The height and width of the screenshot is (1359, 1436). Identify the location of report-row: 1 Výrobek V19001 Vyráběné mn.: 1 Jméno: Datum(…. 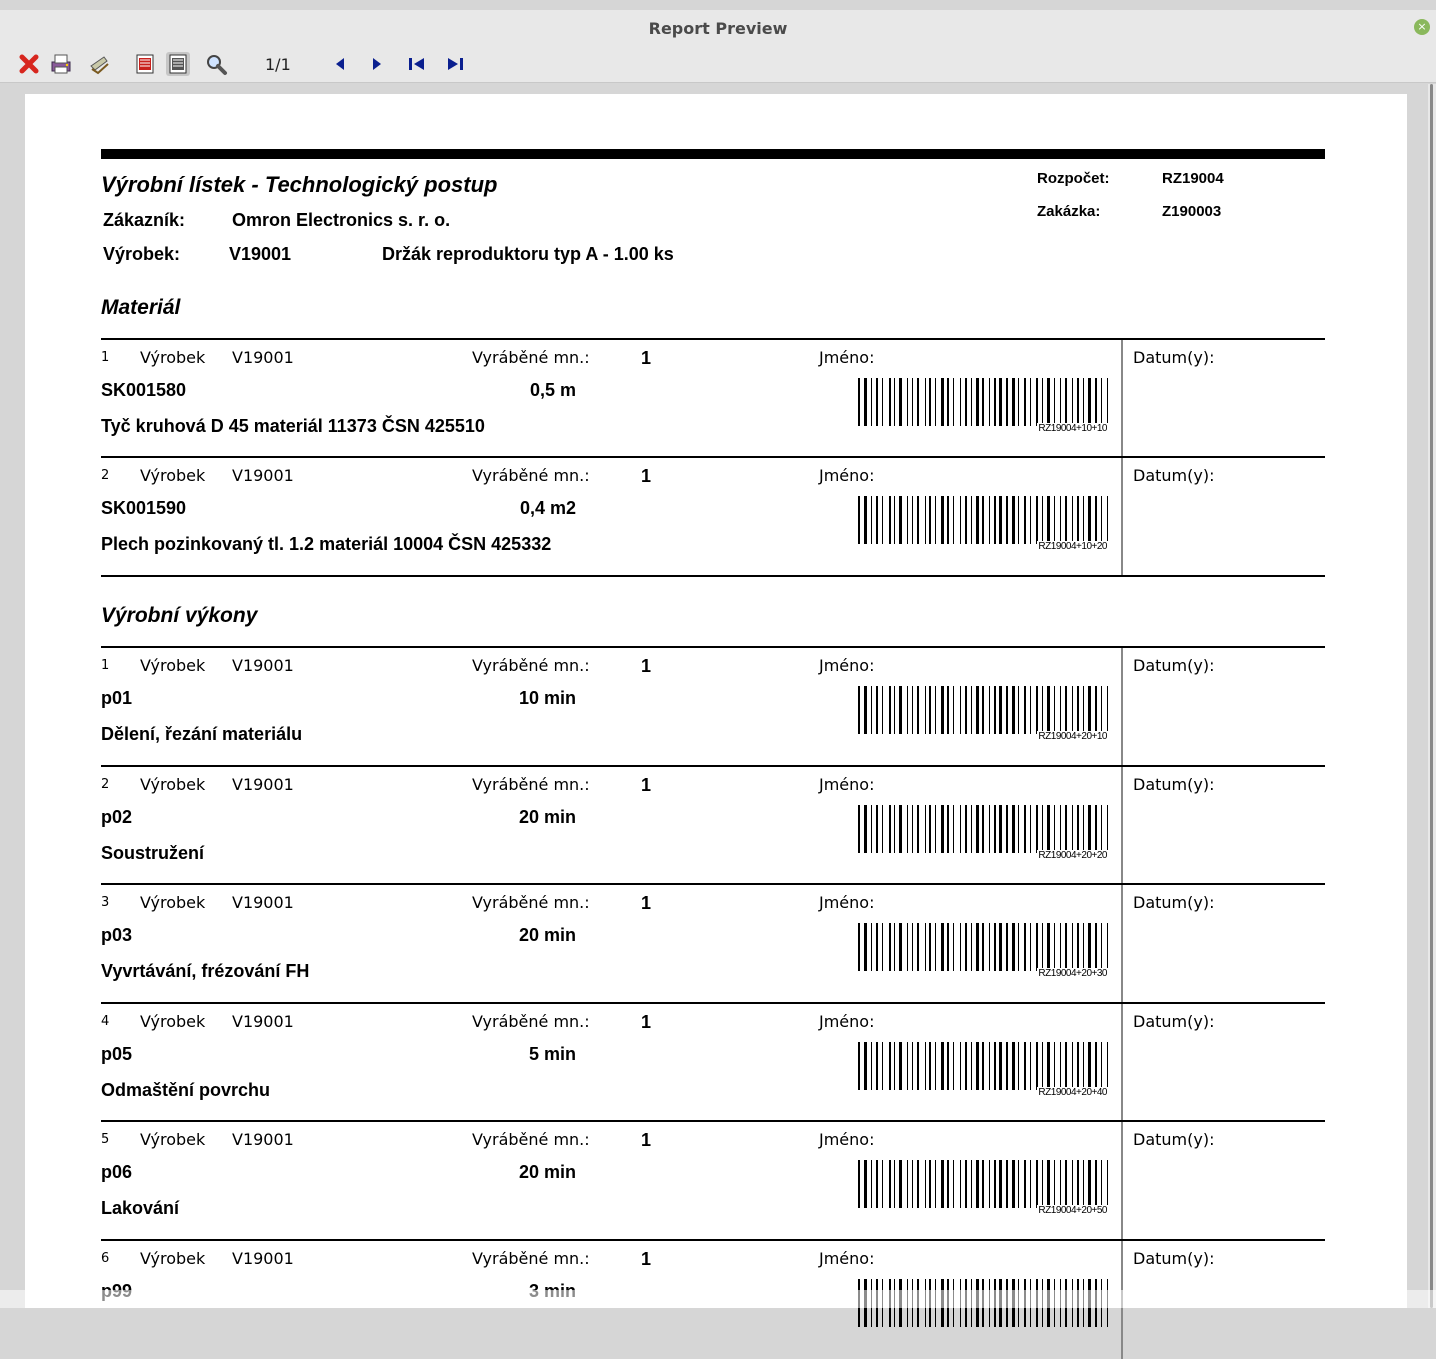
(713, 706).